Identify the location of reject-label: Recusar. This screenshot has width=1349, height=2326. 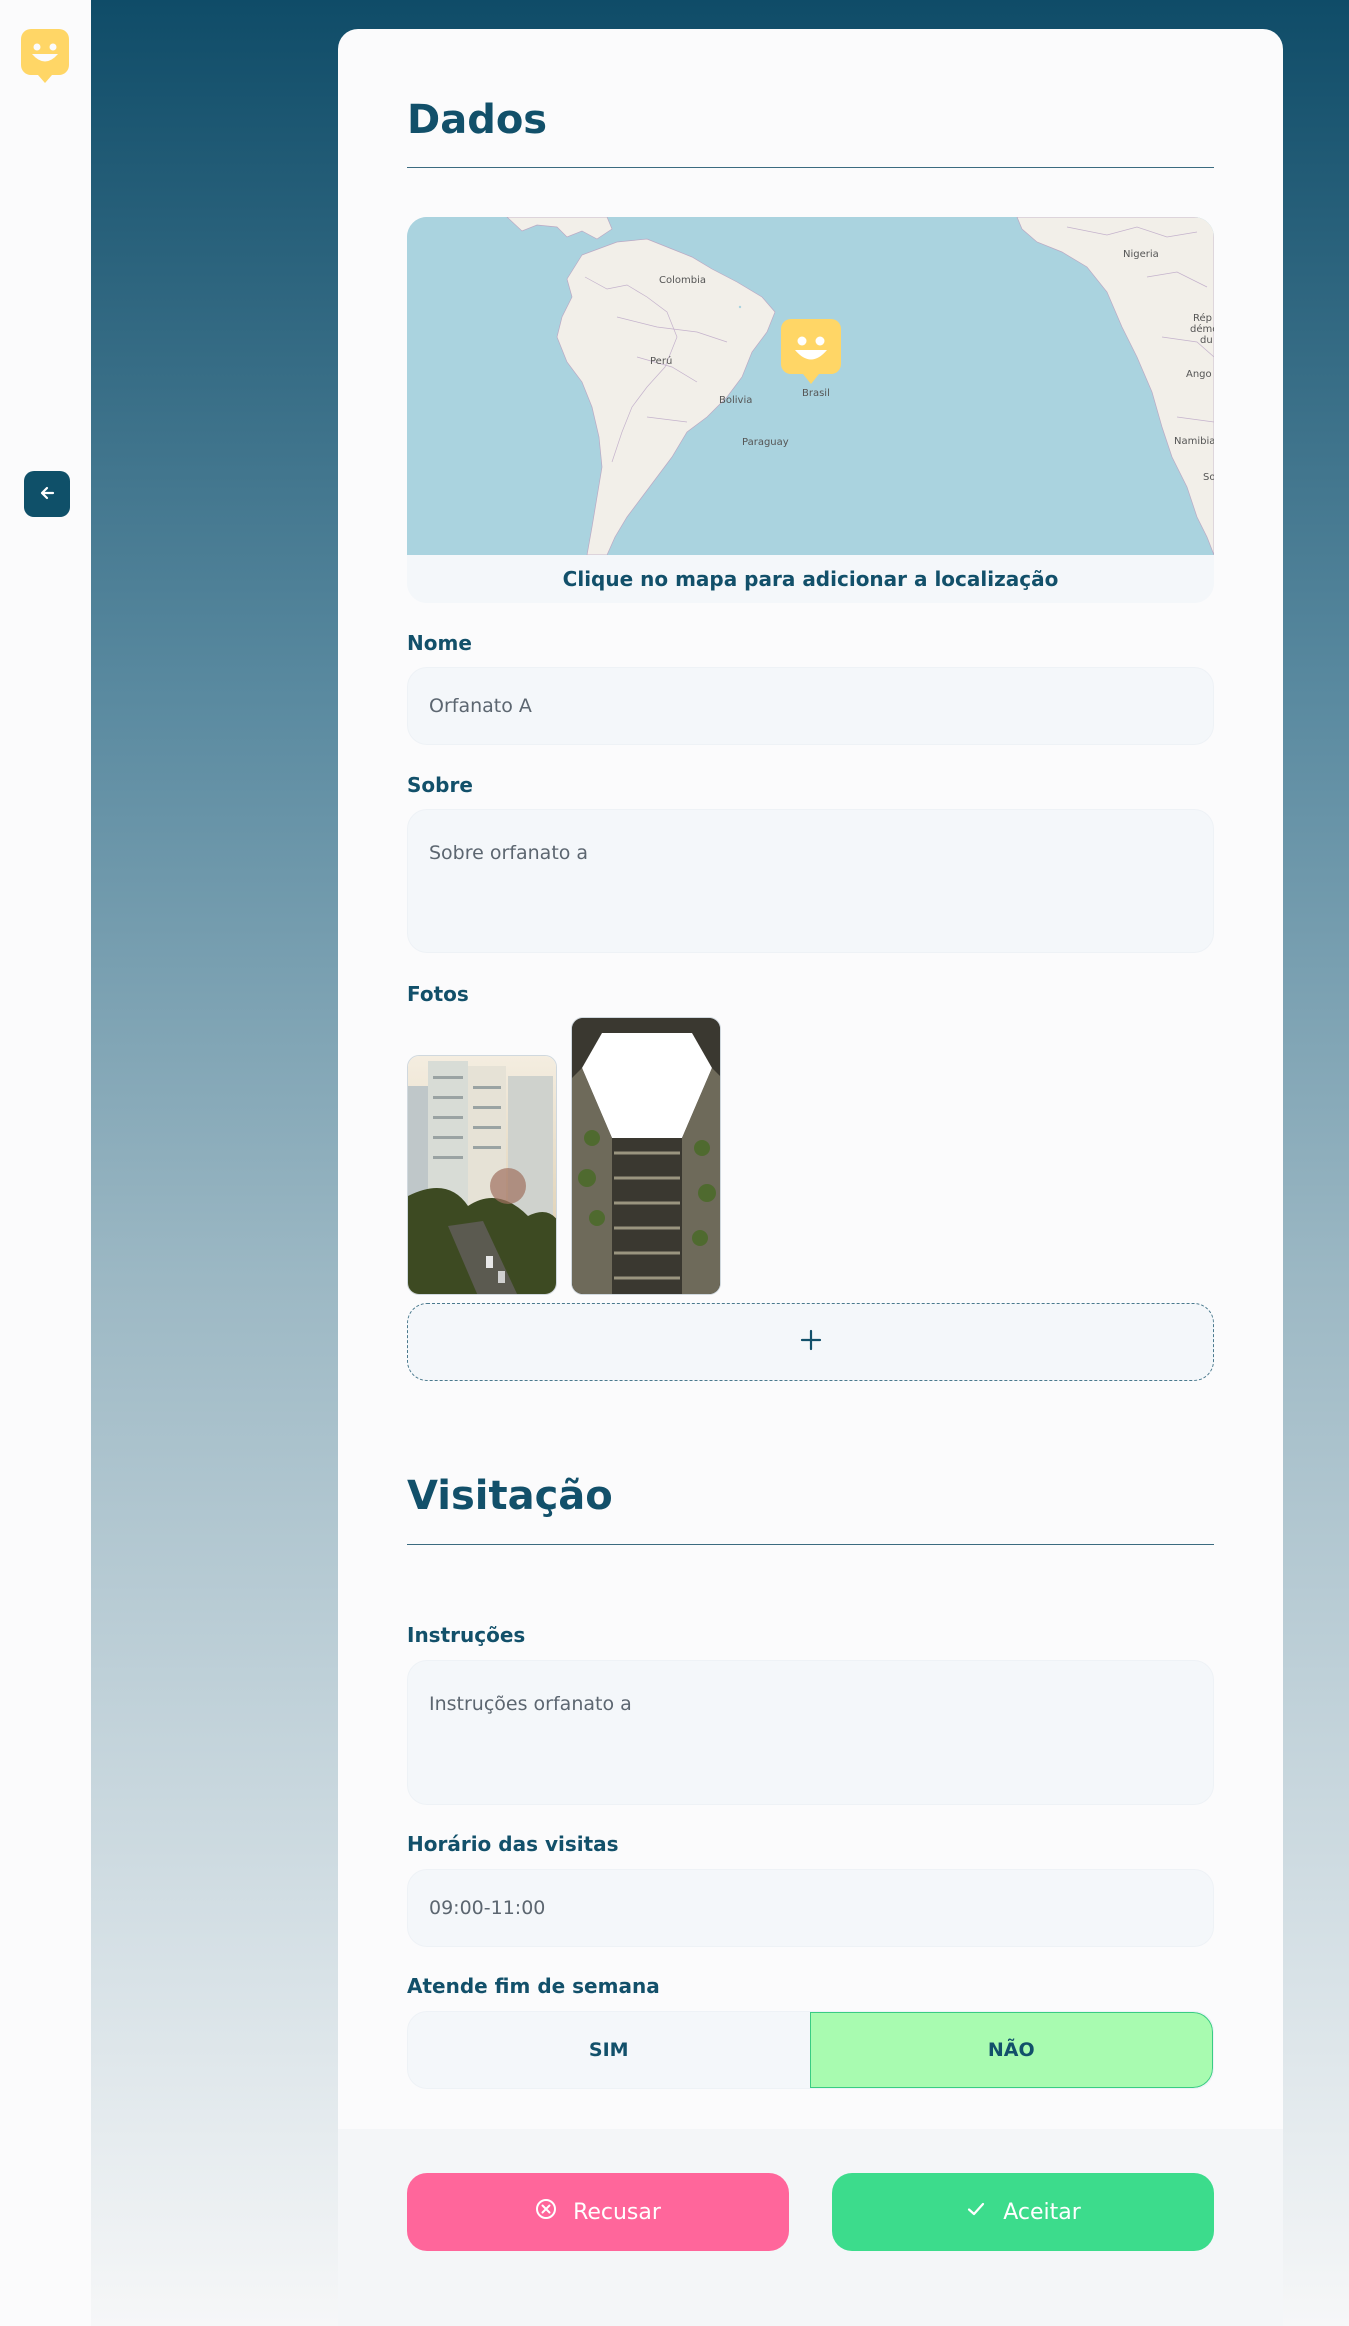
(617, 2212).